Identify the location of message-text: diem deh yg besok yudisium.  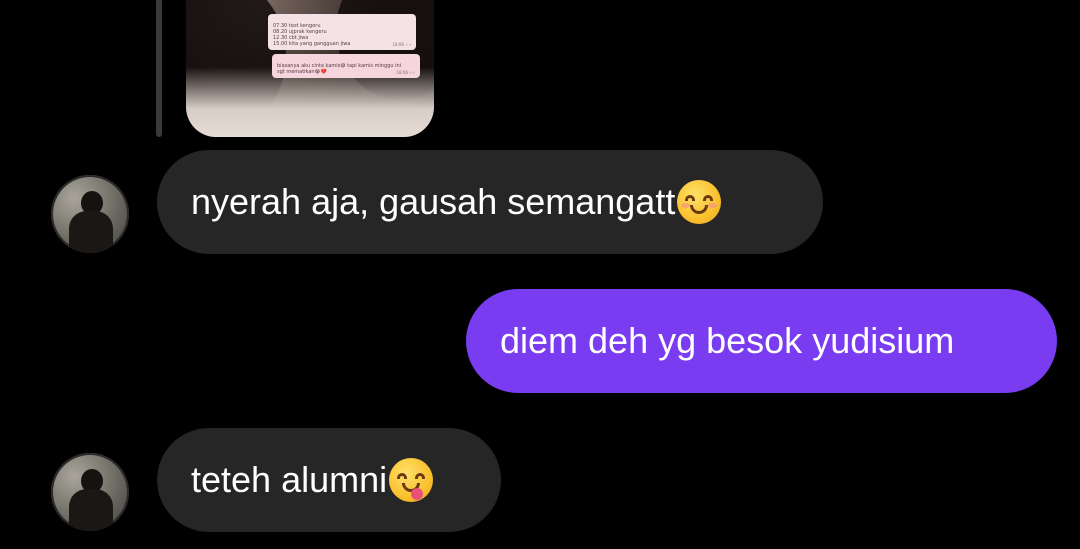
(727, 340).